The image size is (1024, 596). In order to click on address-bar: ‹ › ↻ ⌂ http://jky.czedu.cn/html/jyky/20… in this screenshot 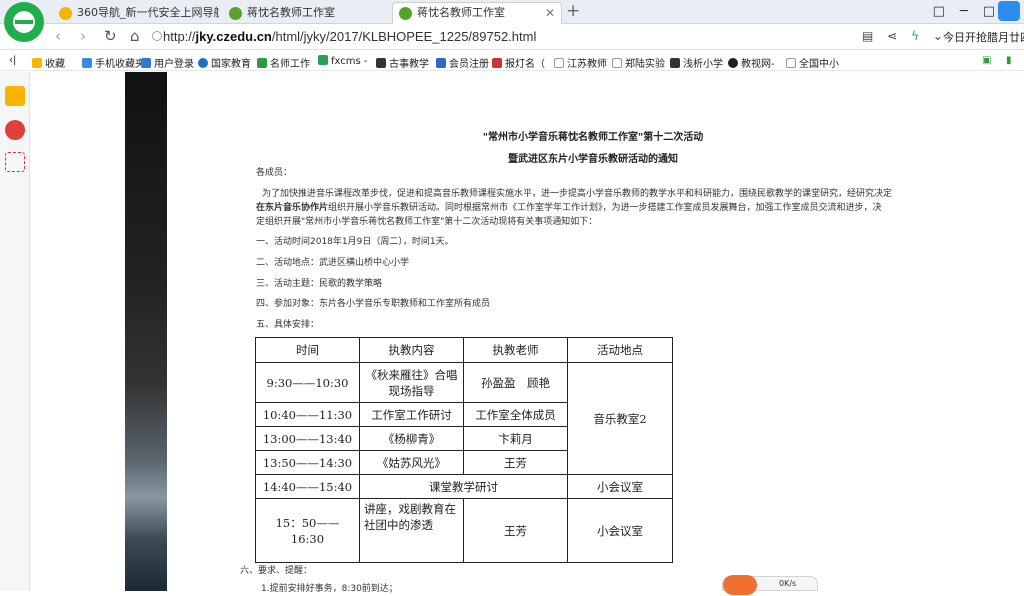, I will do `click(512, 37)`.